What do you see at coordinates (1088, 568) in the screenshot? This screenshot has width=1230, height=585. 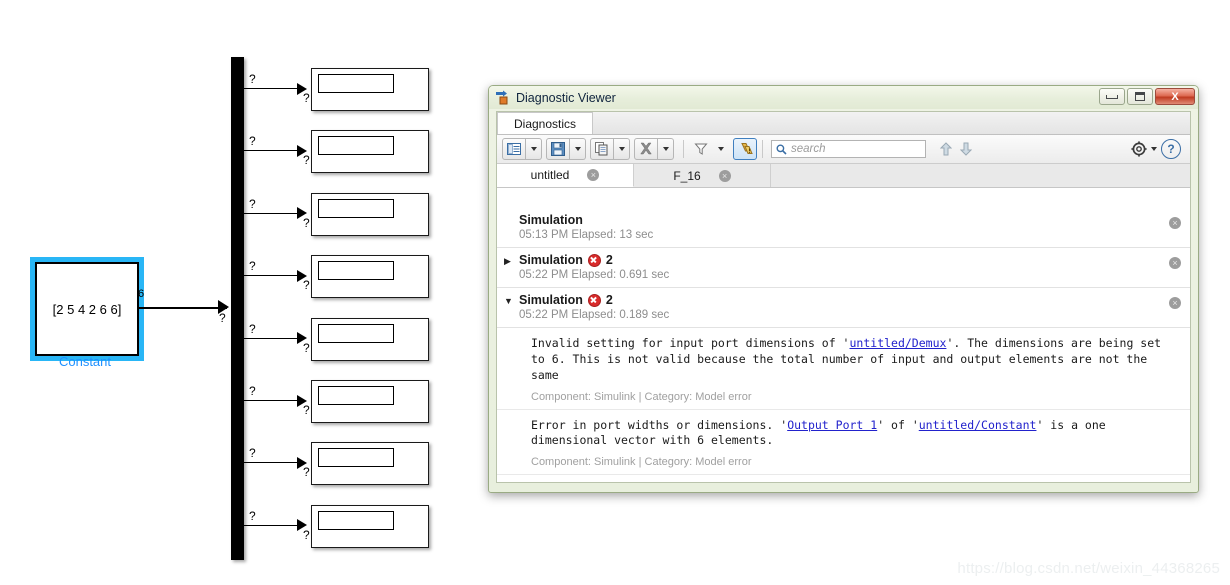 I see `watermark: https://blog.csdn.net/weixin_44368265` at bounding box center [1088, 568].